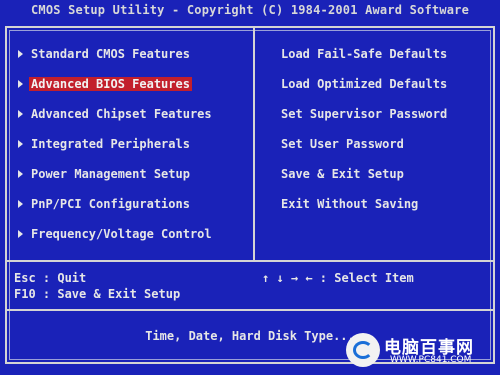 Image resolution: width=500 pixels, height=375 pixels. I want to click on menu-item-save-exit-setup: Save & Exit Setup, so click(386, 178).